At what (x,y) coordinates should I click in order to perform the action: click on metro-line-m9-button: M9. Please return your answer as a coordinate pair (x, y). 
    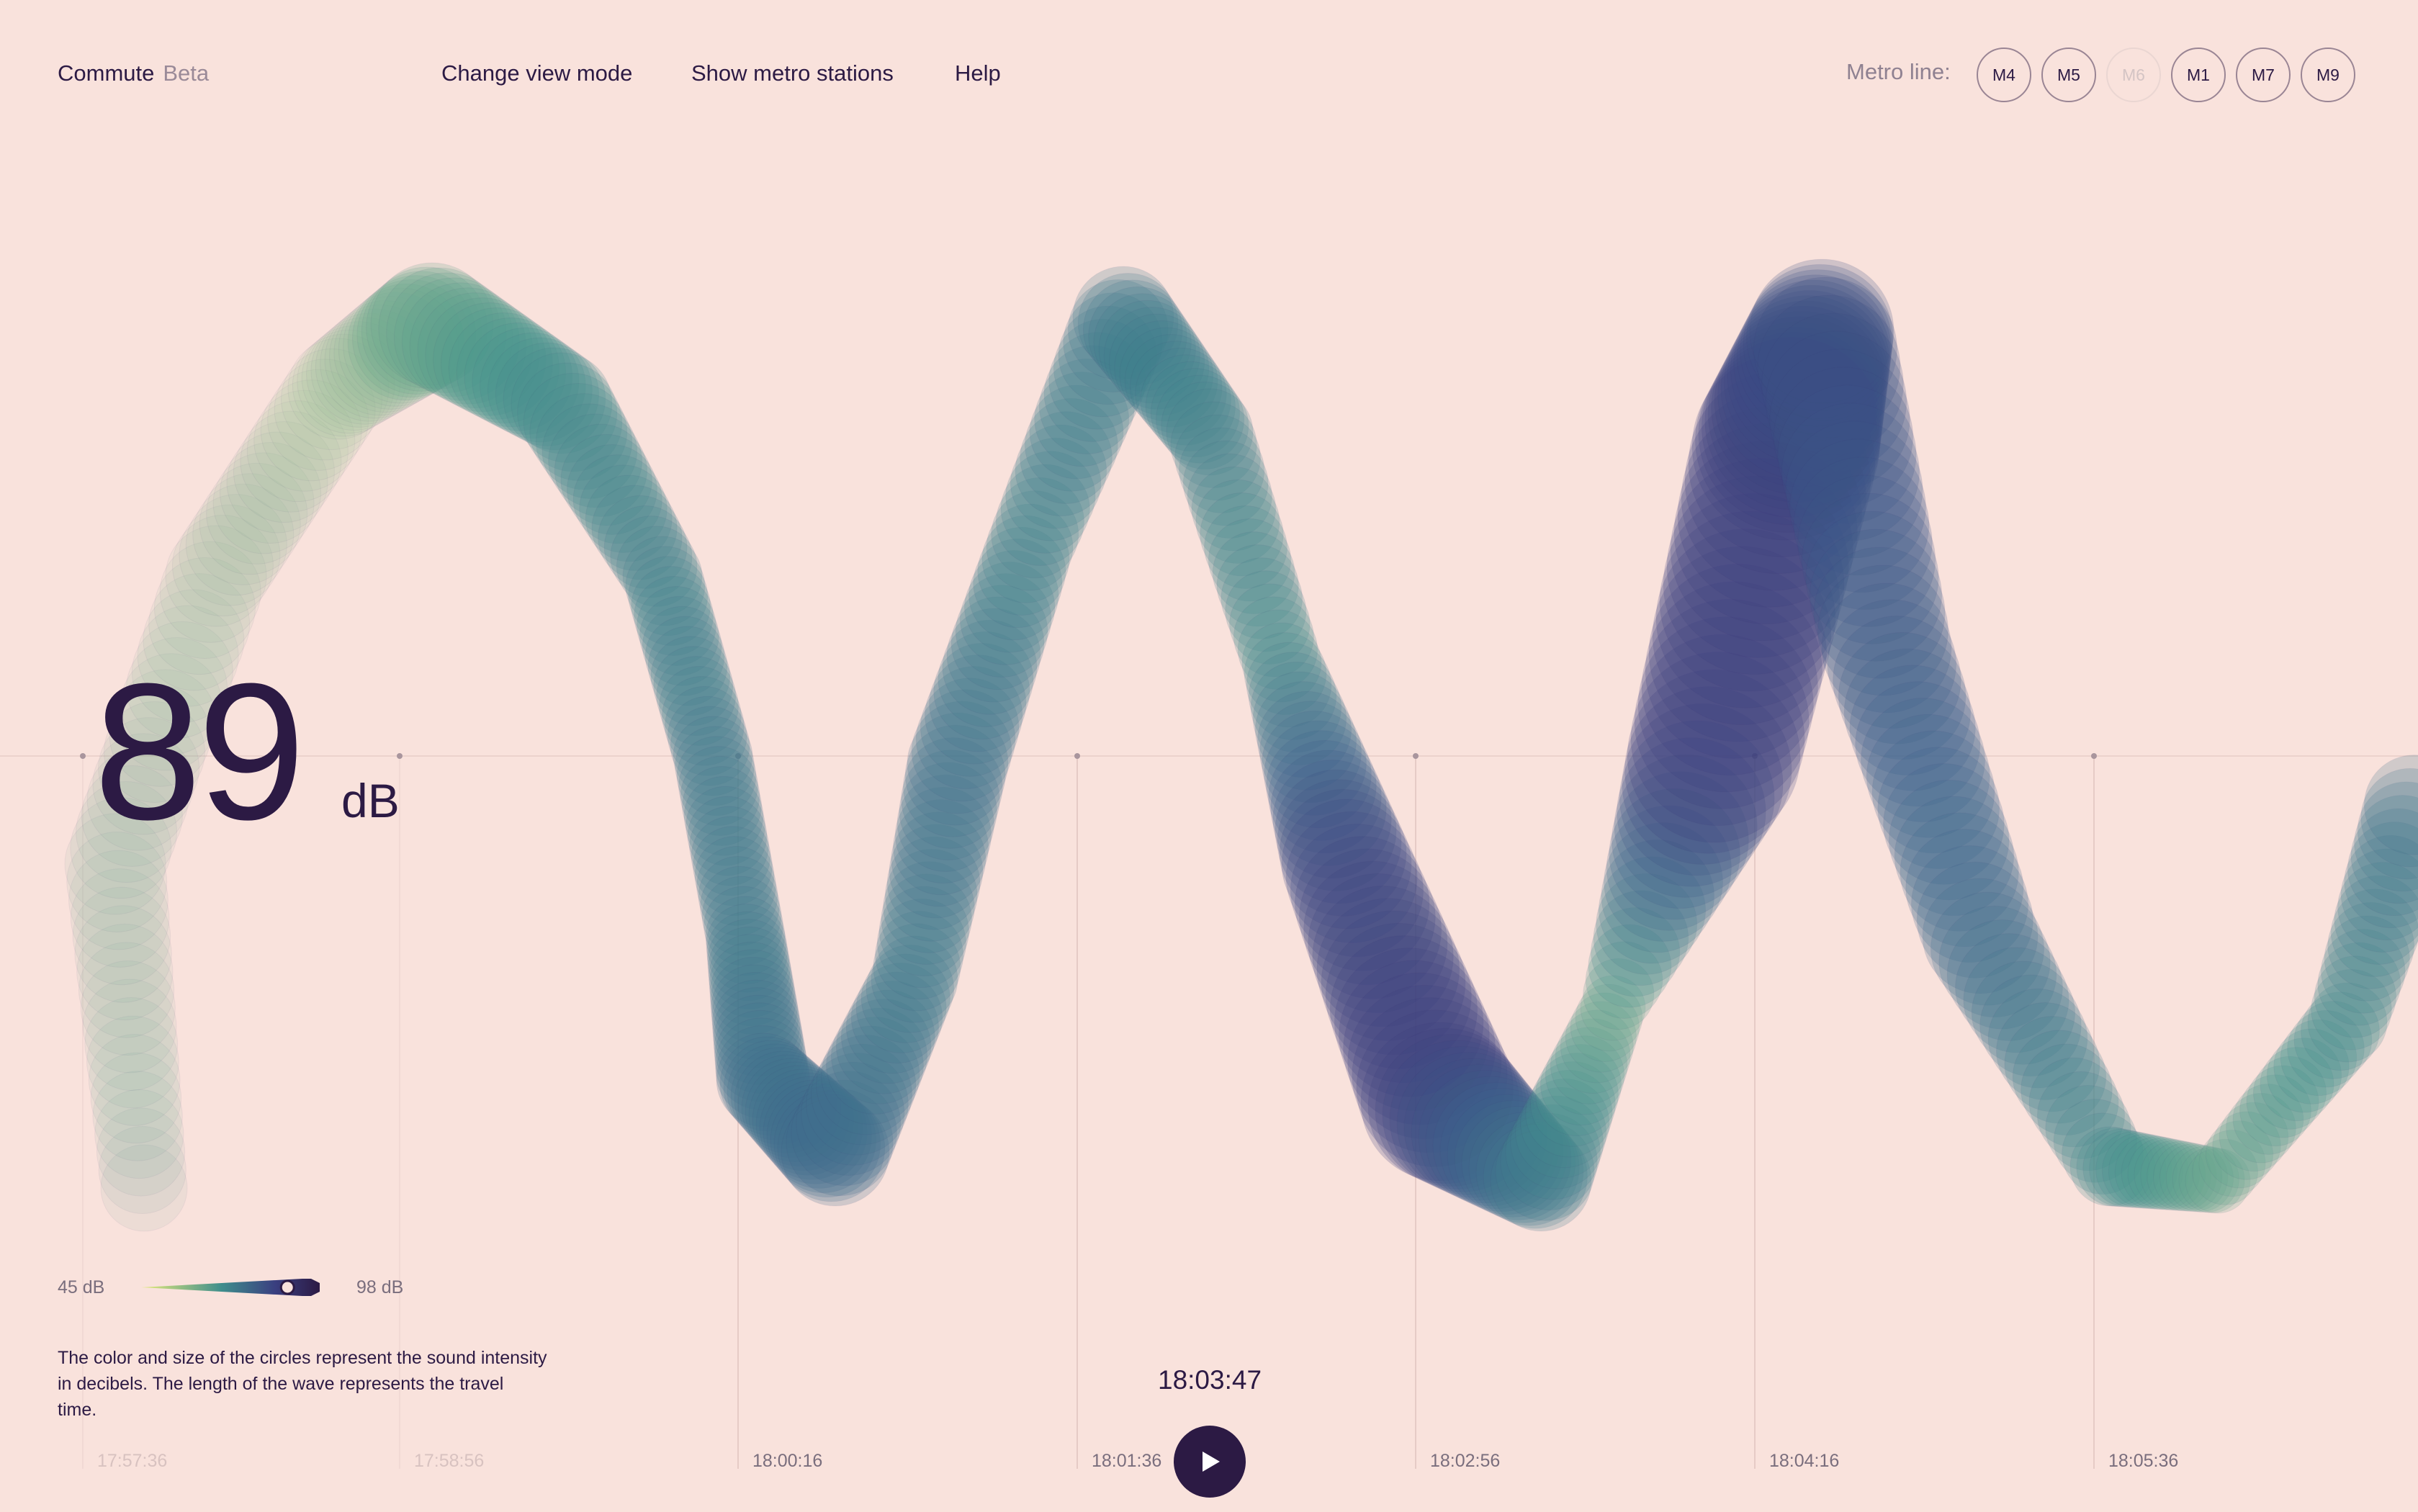
    Looking at the image, I should click on (2328, 75).